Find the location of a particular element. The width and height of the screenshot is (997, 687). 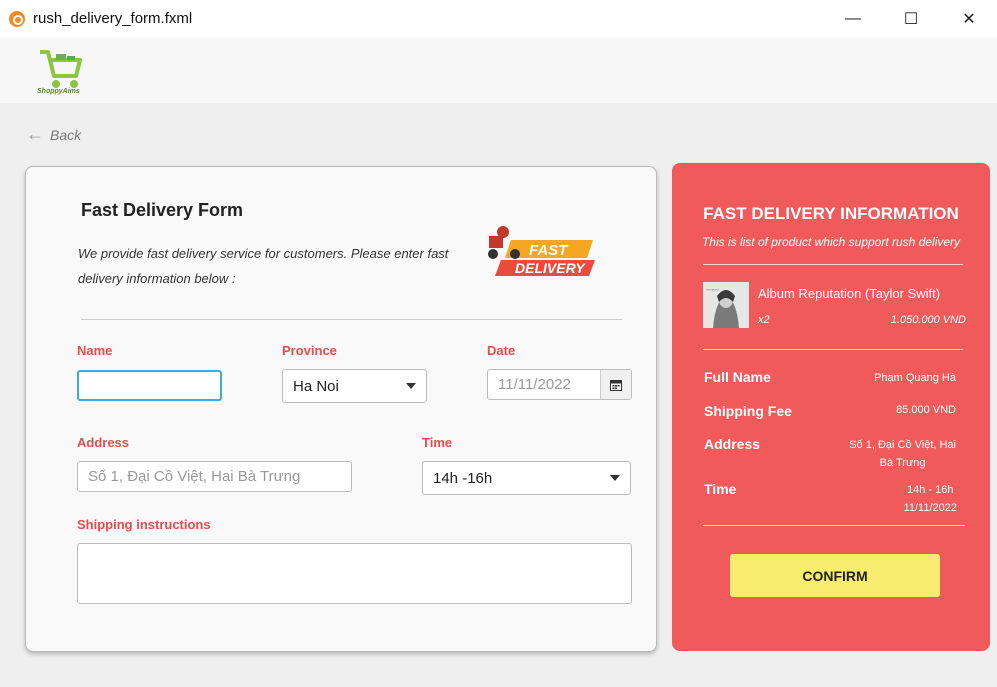

address-input: Số 1, Đại Cồ Việt, Hai Bà Trưng is located at coordinates (214, 476).